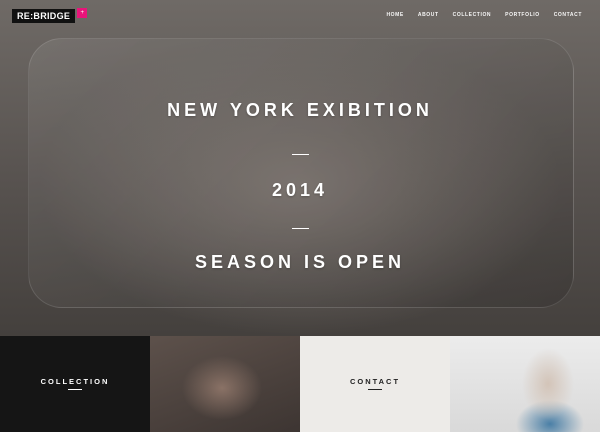 The height and width of the screenshot is (432, 600). What do you see at coordinates (522, 15) in the screenshot?
I see `nav-portfolio: PORTFOLIO` at bounding box center [522, 15].